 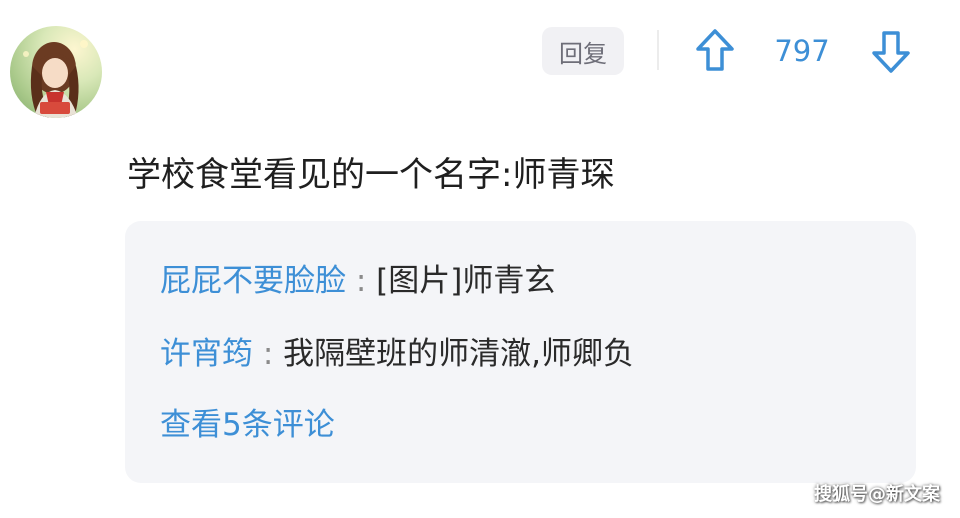 What do you see at coordinates (253, 281) in the screenshot?
I see `reply-author: 屁屁不要脸脸` at bounding box center [253, 281].